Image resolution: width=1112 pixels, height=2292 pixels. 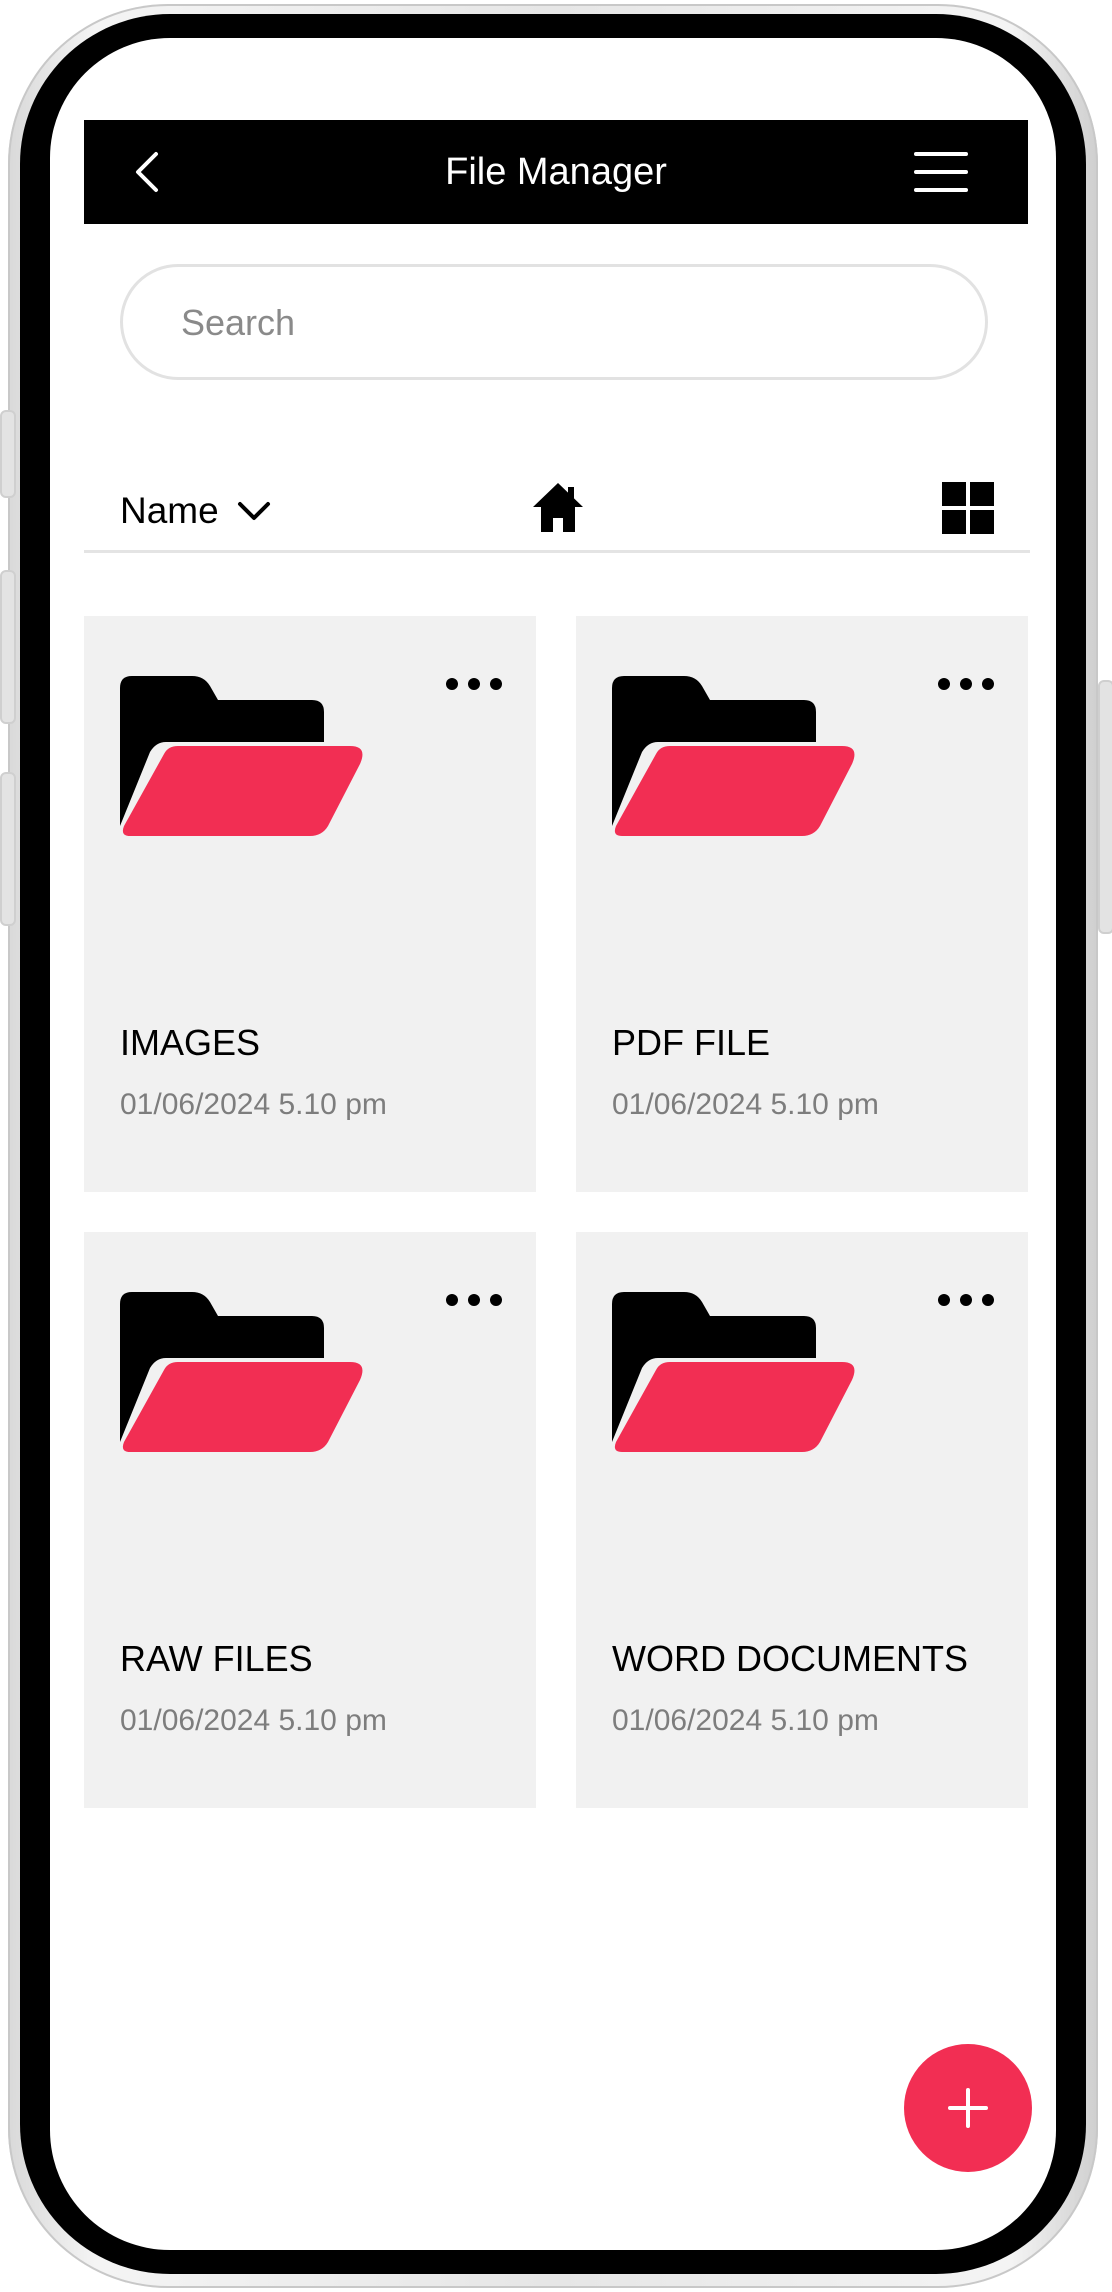 What do you see at coordinates (790, 1658) in the screenshot?
I see `folder-name: WORD DOCUMENTS` at bounding box center [790, 1658].